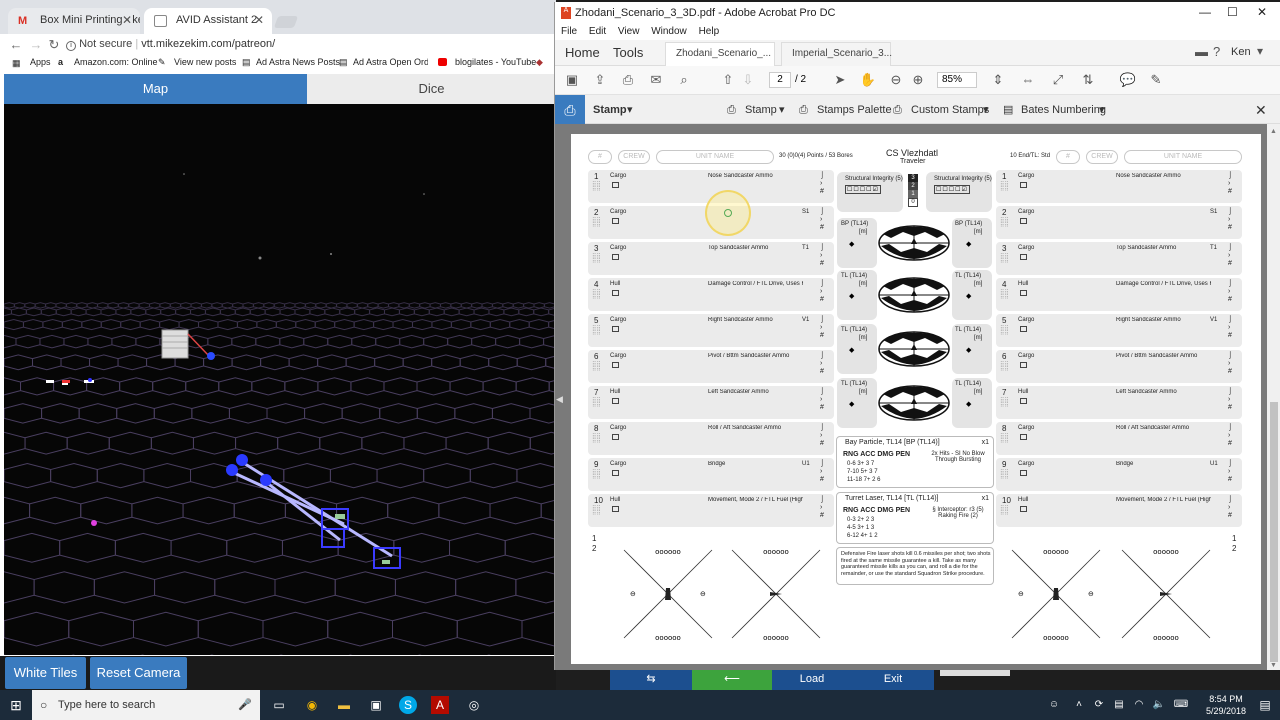 The height and width of the screenshot is (720, 1280). I want to click on menu-file: File, so click(569, 31).